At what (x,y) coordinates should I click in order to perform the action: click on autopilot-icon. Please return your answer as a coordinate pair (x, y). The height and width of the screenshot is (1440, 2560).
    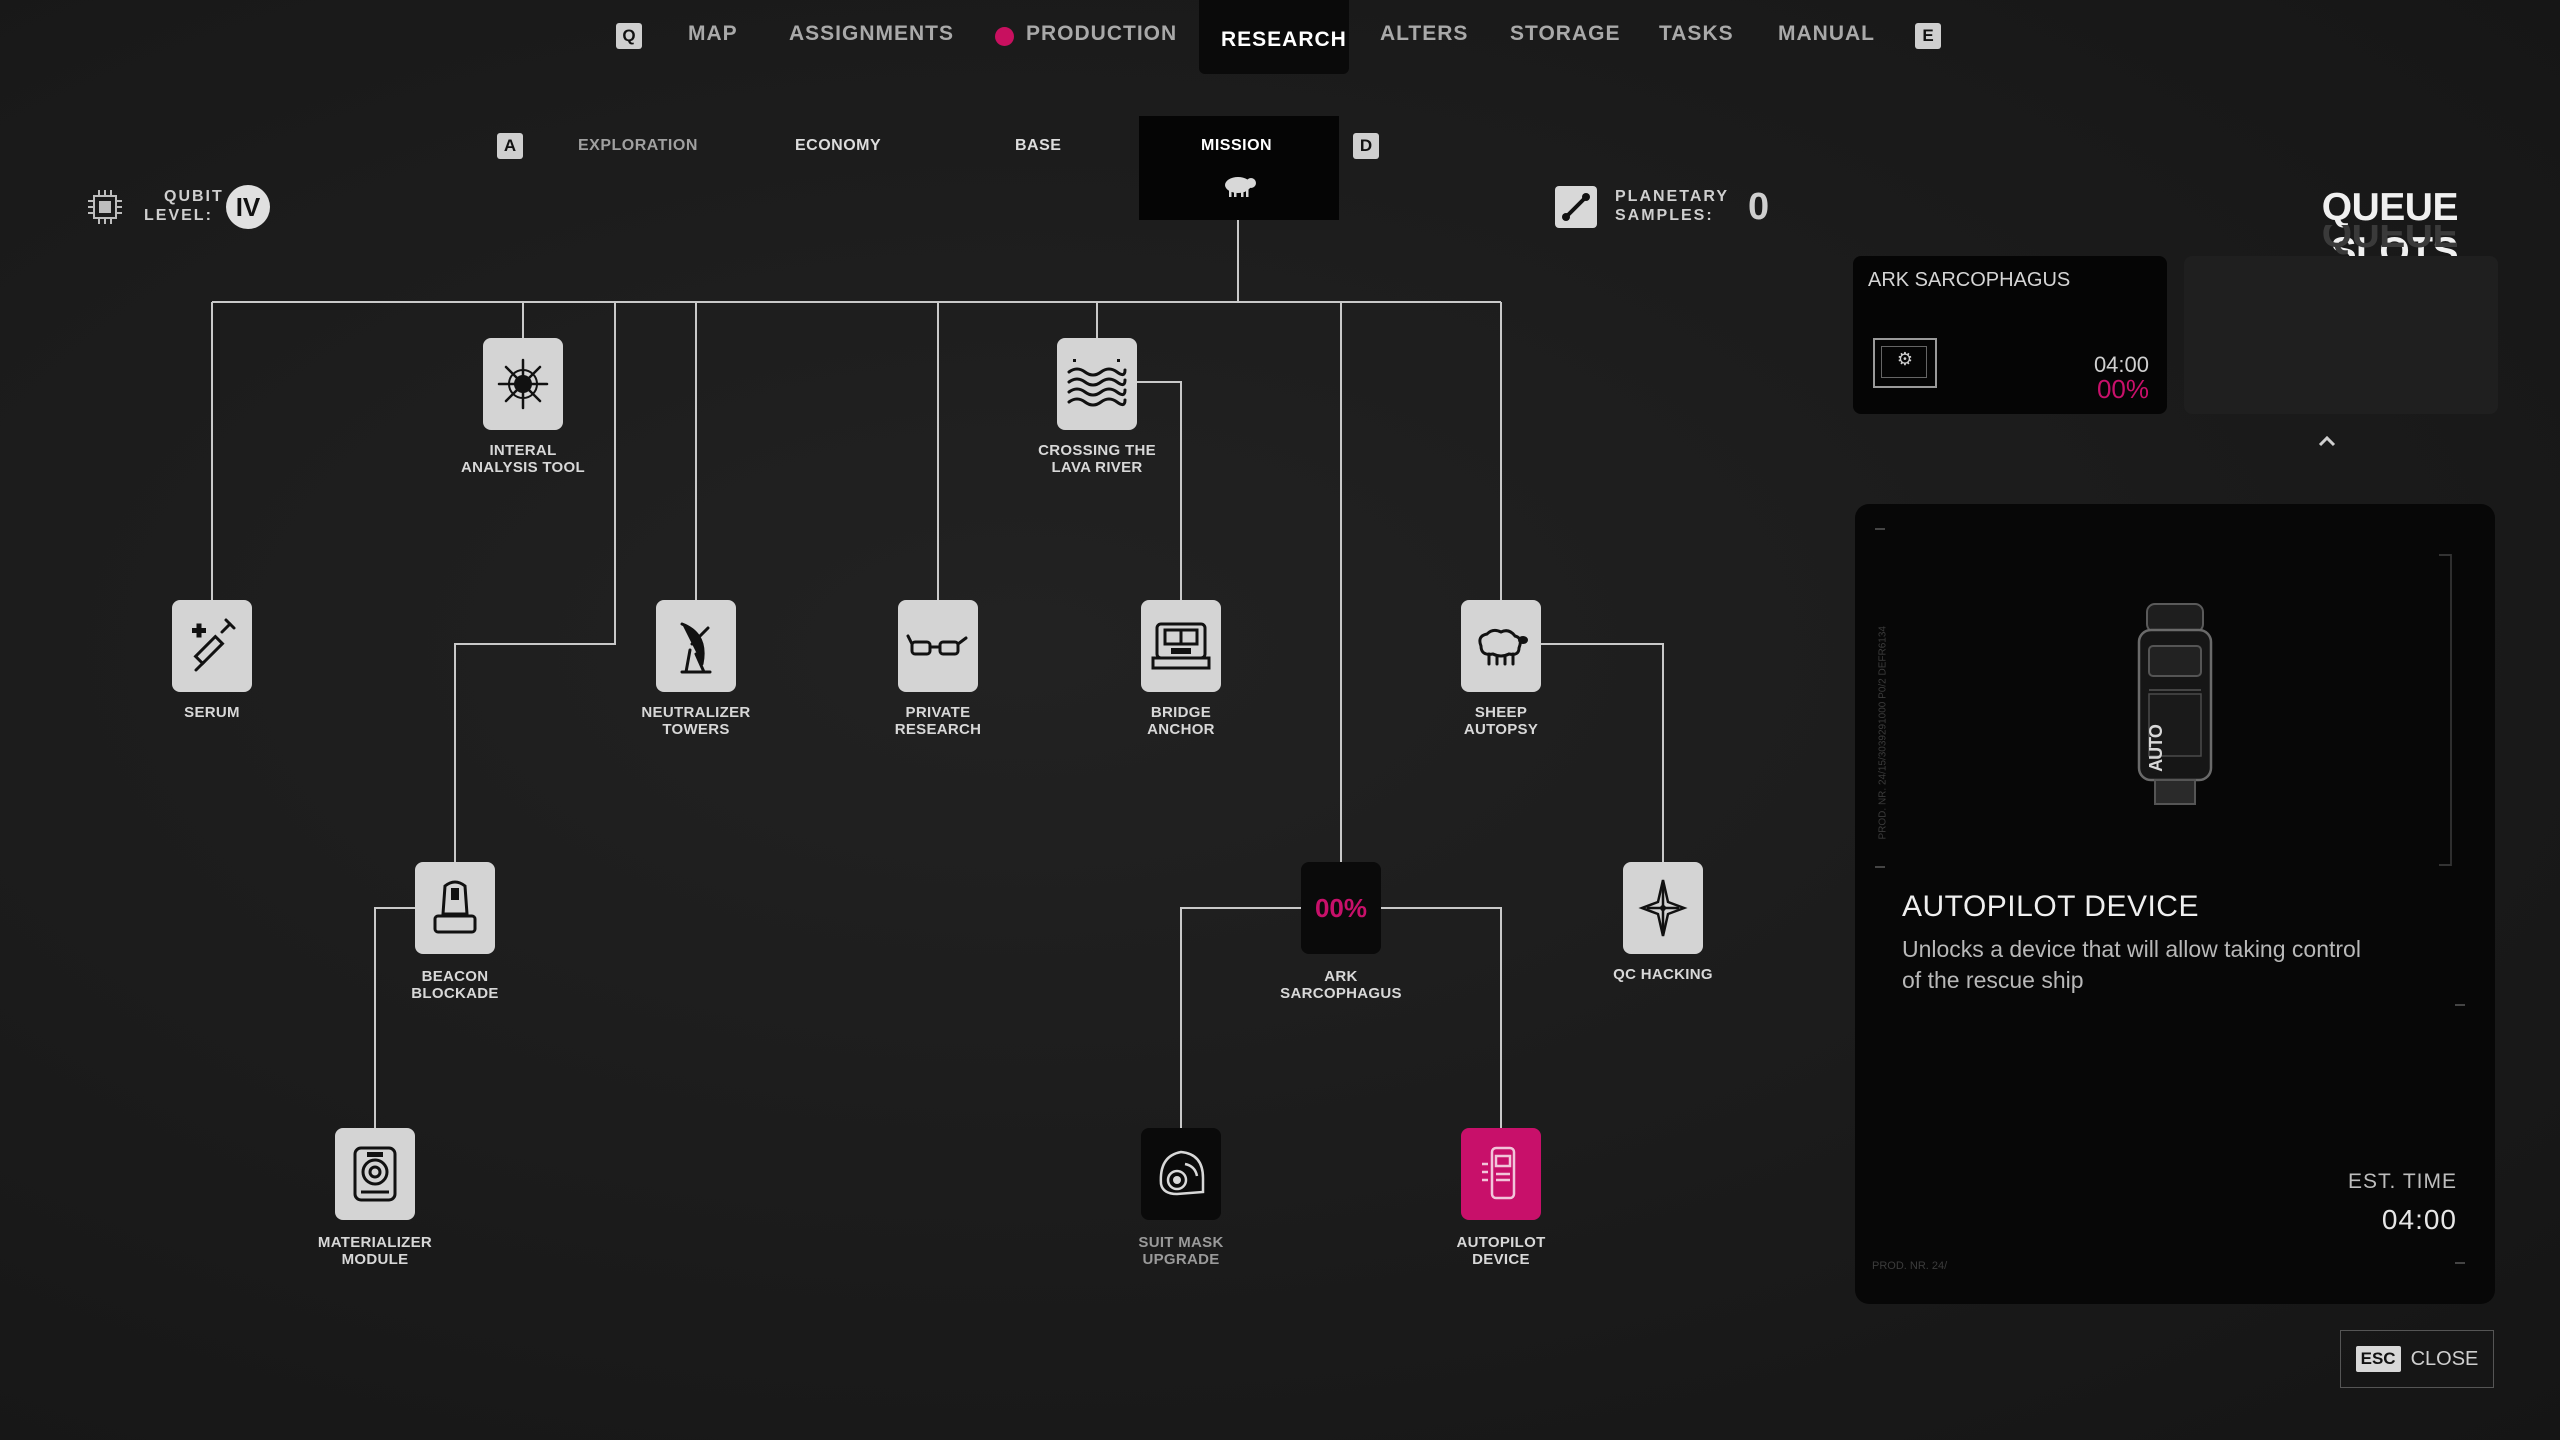
    Looking at the image, I should click on (1499, 1173).